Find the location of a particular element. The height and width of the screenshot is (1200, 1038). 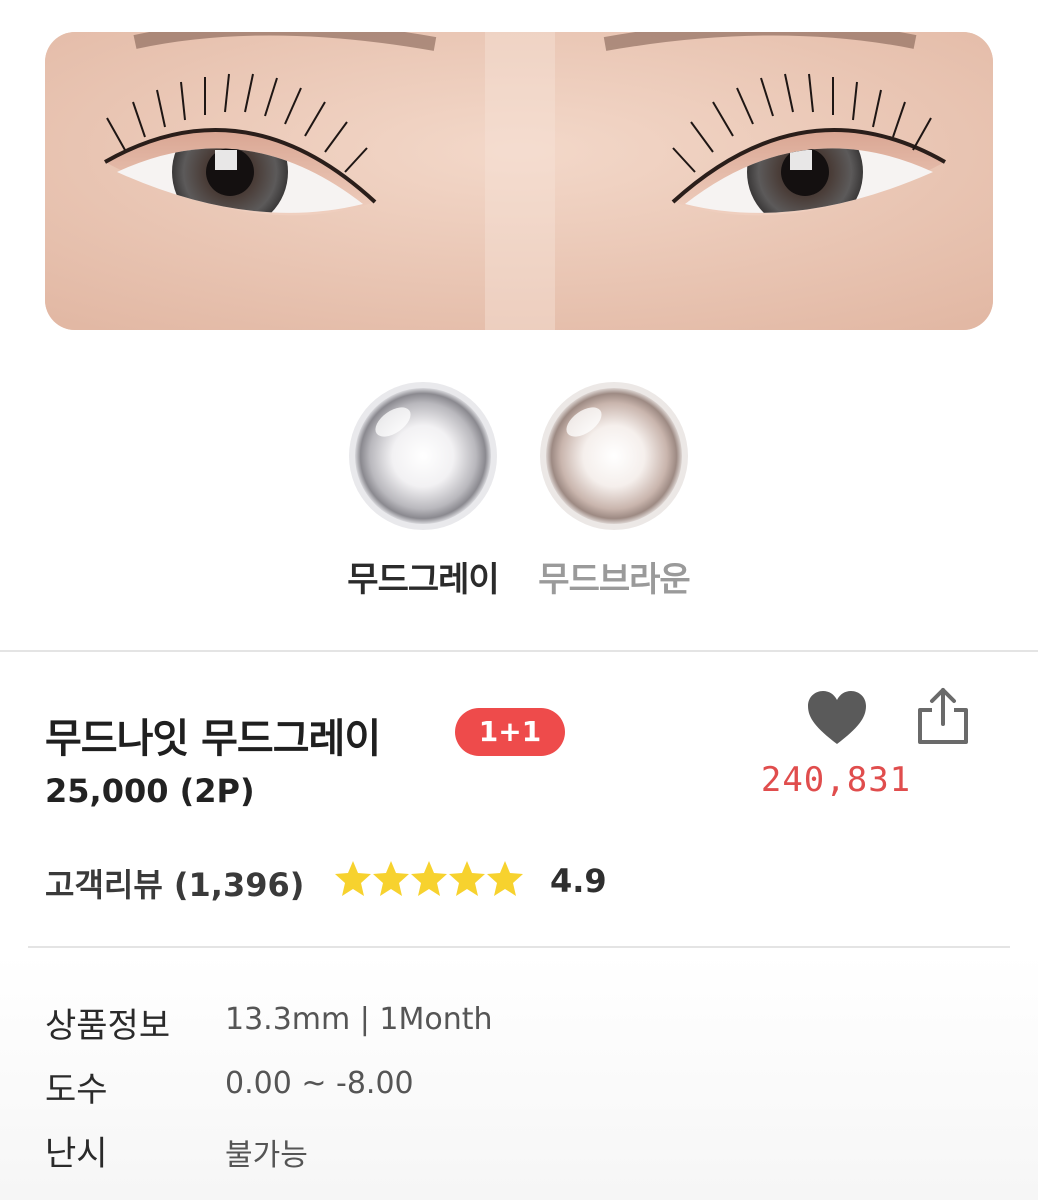

rating-stars is located at coordinates (428, 879).